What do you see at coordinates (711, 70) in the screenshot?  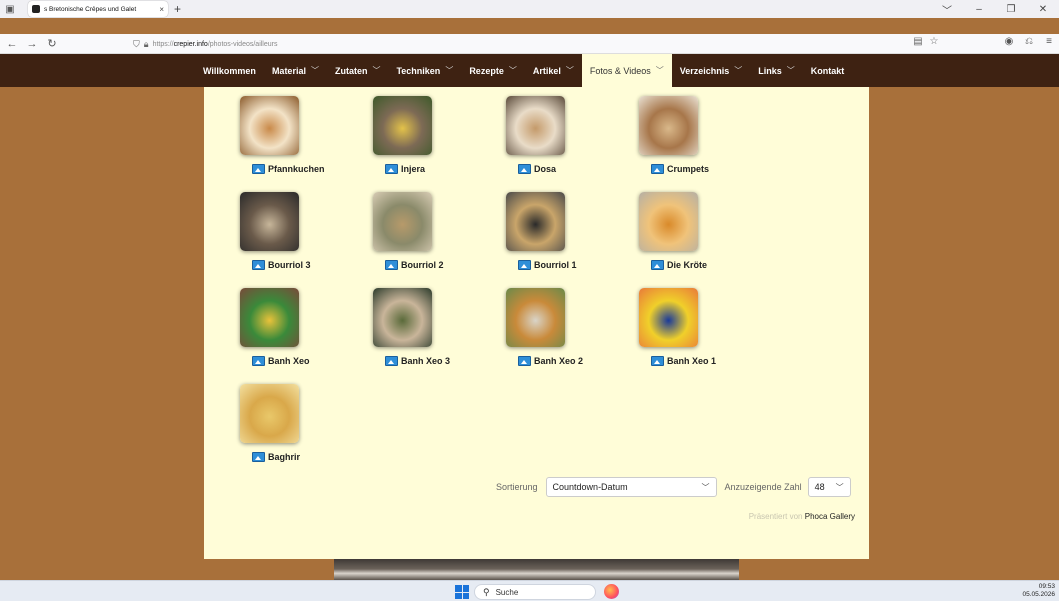 I see `menu-item-verzeichnis: Verzeichnis ﹀` at bounding box center [711, 70].